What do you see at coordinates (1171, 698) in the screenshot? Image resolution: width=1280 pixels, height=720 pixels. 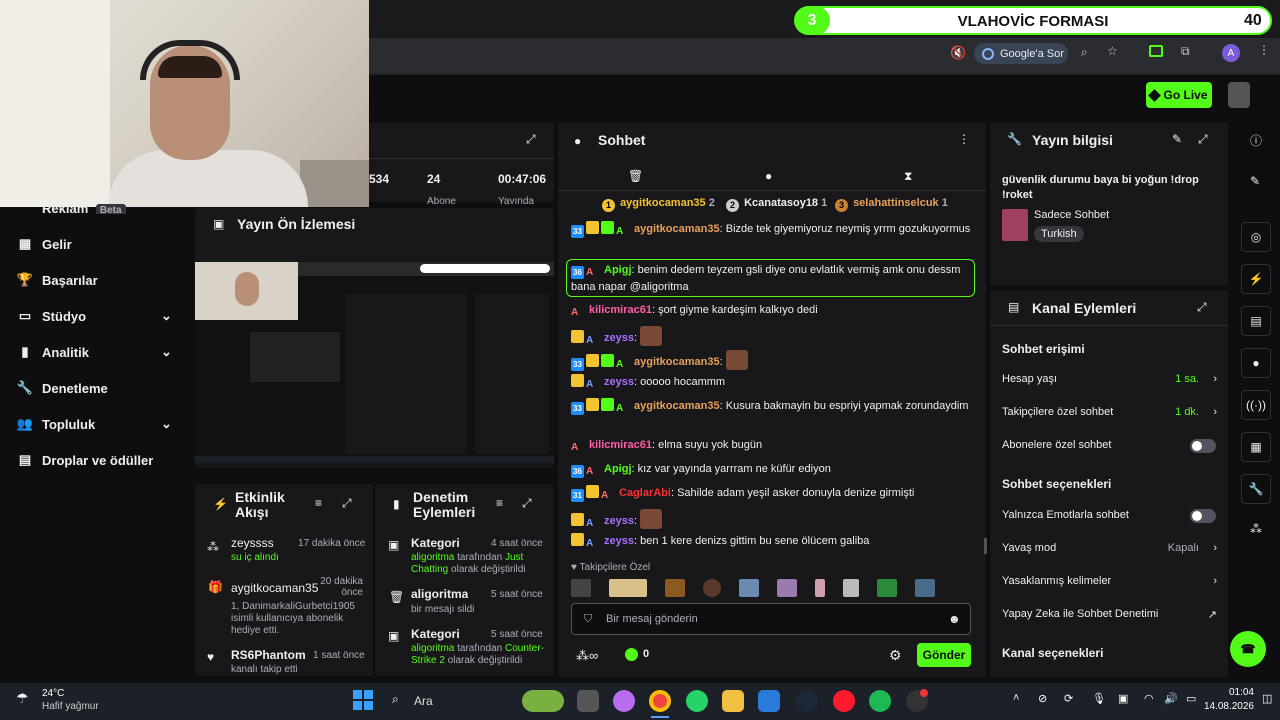 I see `volume-icon: 🔊` at bounding box center [1171, 698].